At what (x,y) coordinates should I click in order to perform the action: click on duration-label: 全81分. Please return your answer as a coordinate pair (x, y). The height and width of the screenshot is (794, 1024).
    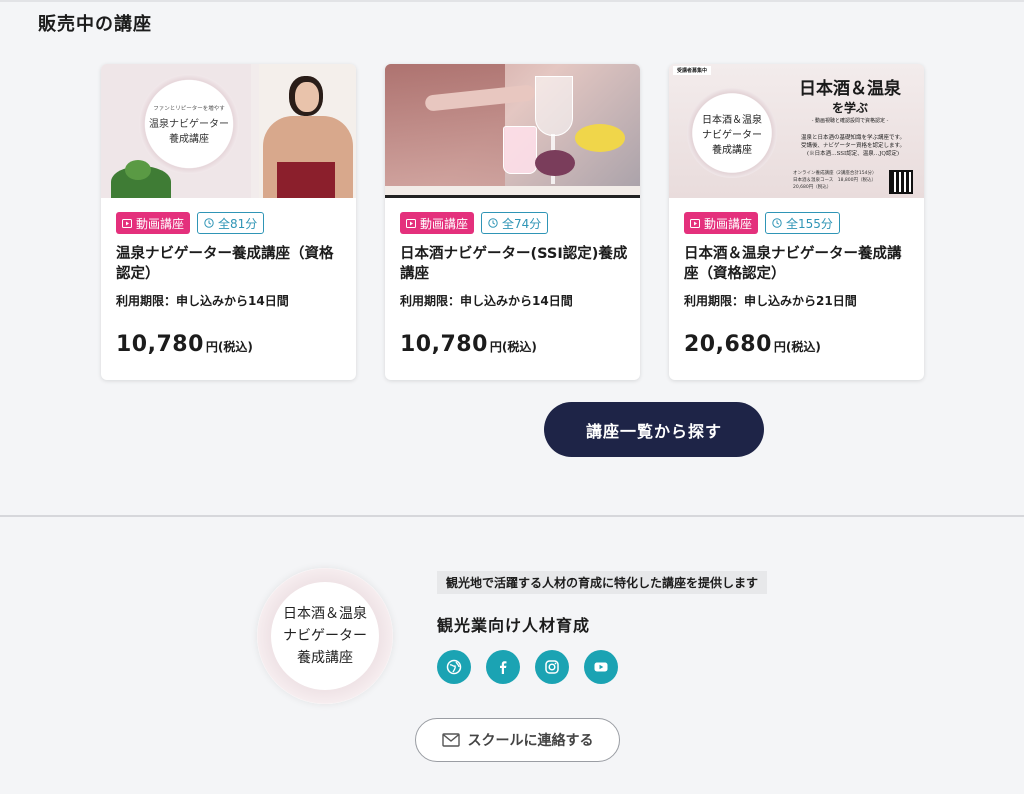
    Looking at the image, I should click on (238, 223).